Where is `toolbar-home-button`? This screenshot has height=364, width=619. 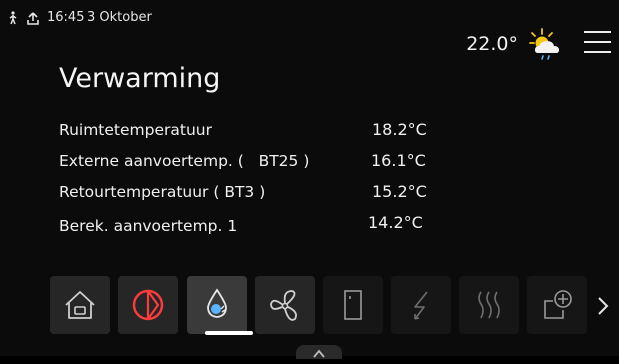 toolbar-home-button is located at coordinates (80, 305).